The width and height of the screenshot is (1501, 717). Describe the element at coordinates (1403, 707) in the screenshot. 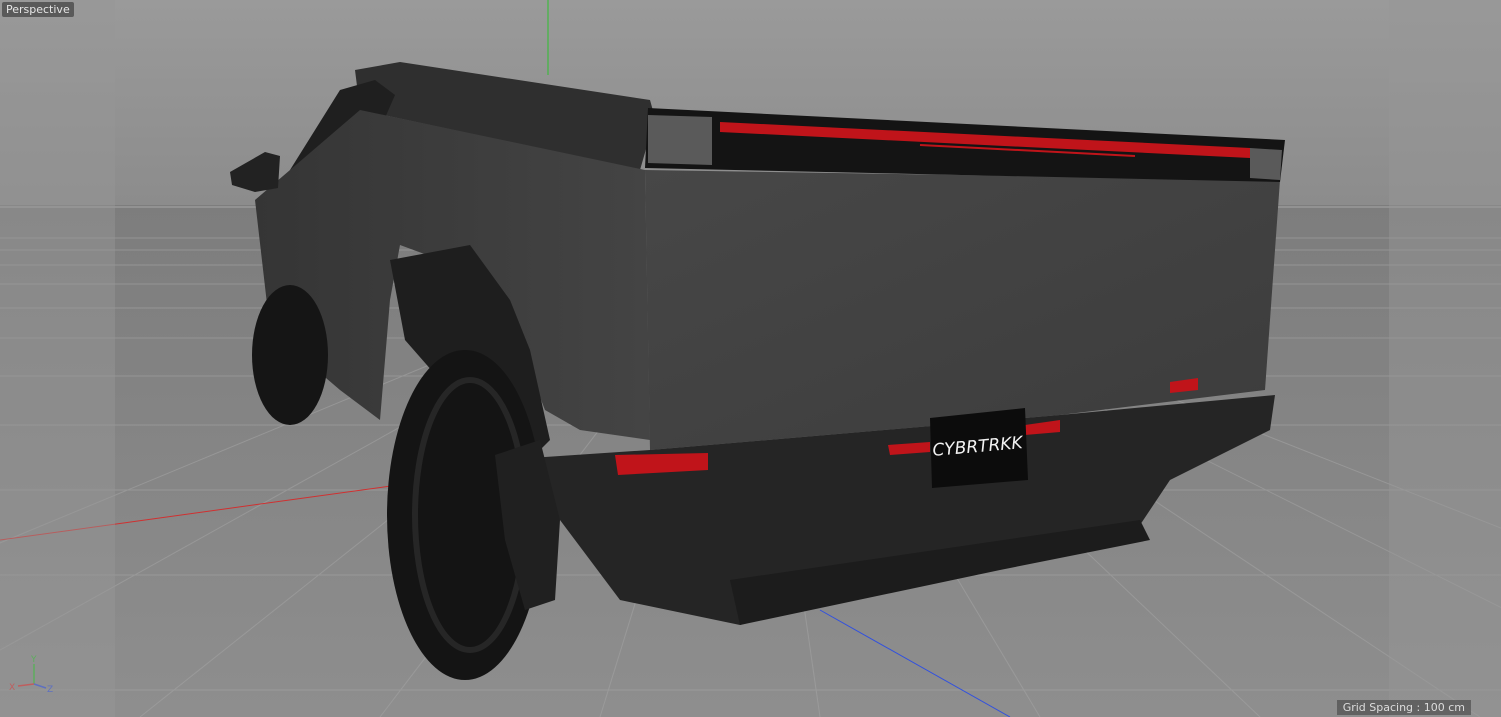

I see `grid-spacing-readout: Grid Spacing : 100 cm` at that location.